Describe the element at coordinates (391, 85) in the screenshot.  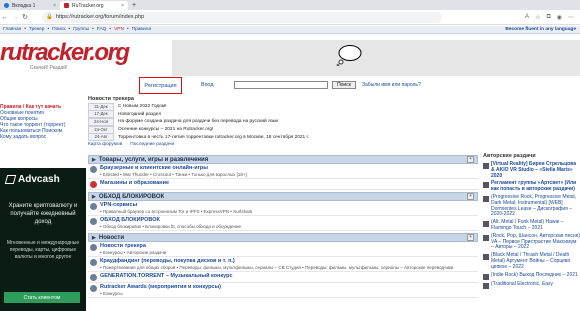
I see `forgot-password-link: Забыли имя или пароль?` at that location.